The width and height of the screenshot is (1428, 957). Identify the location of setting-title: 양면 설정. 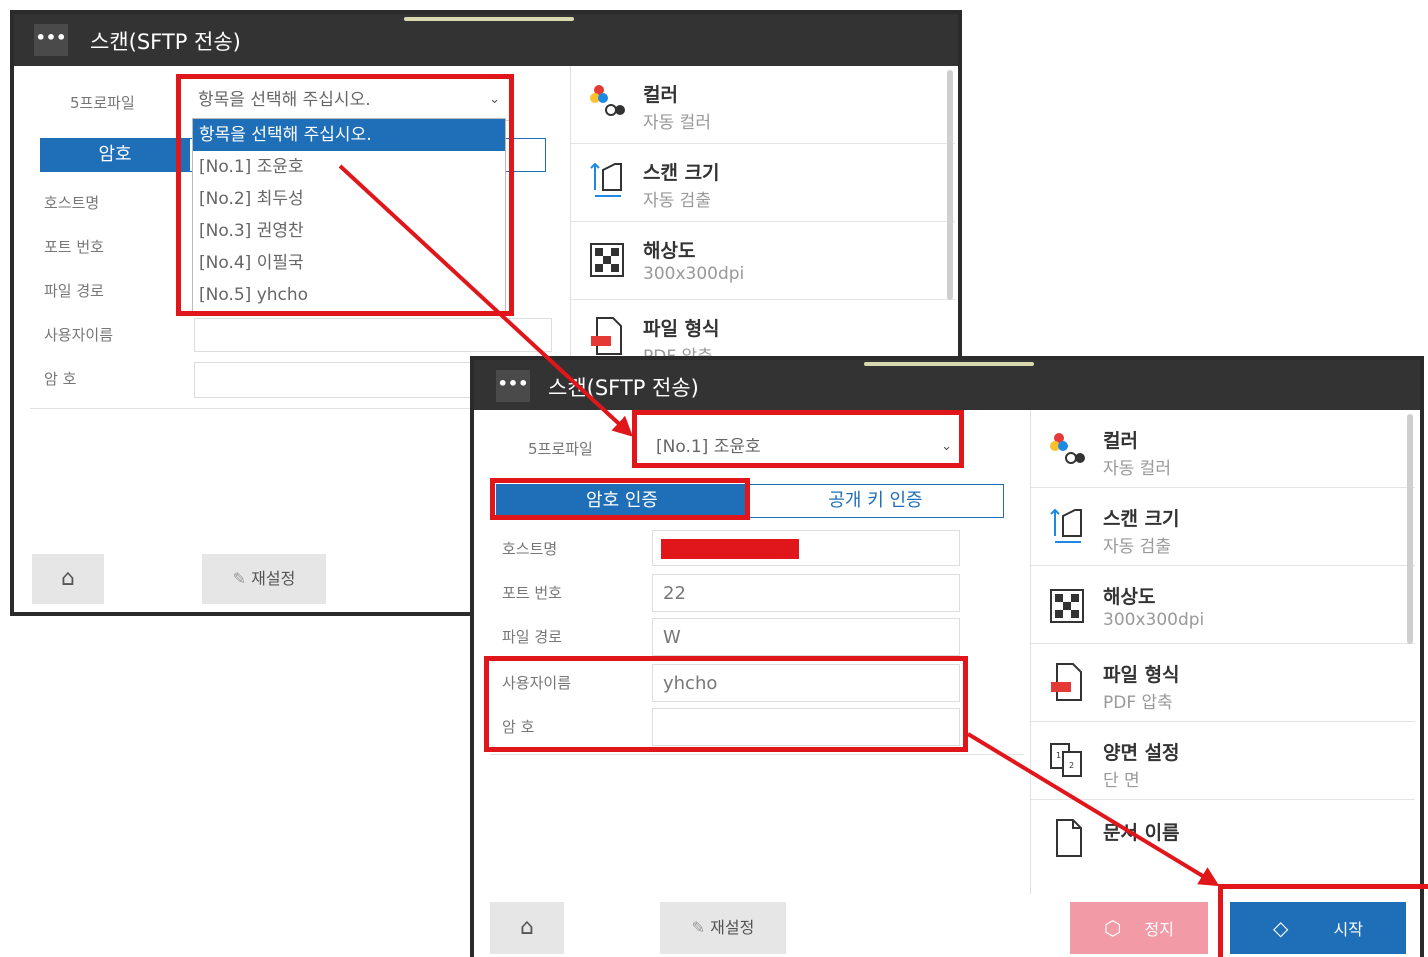
(1141, 753).